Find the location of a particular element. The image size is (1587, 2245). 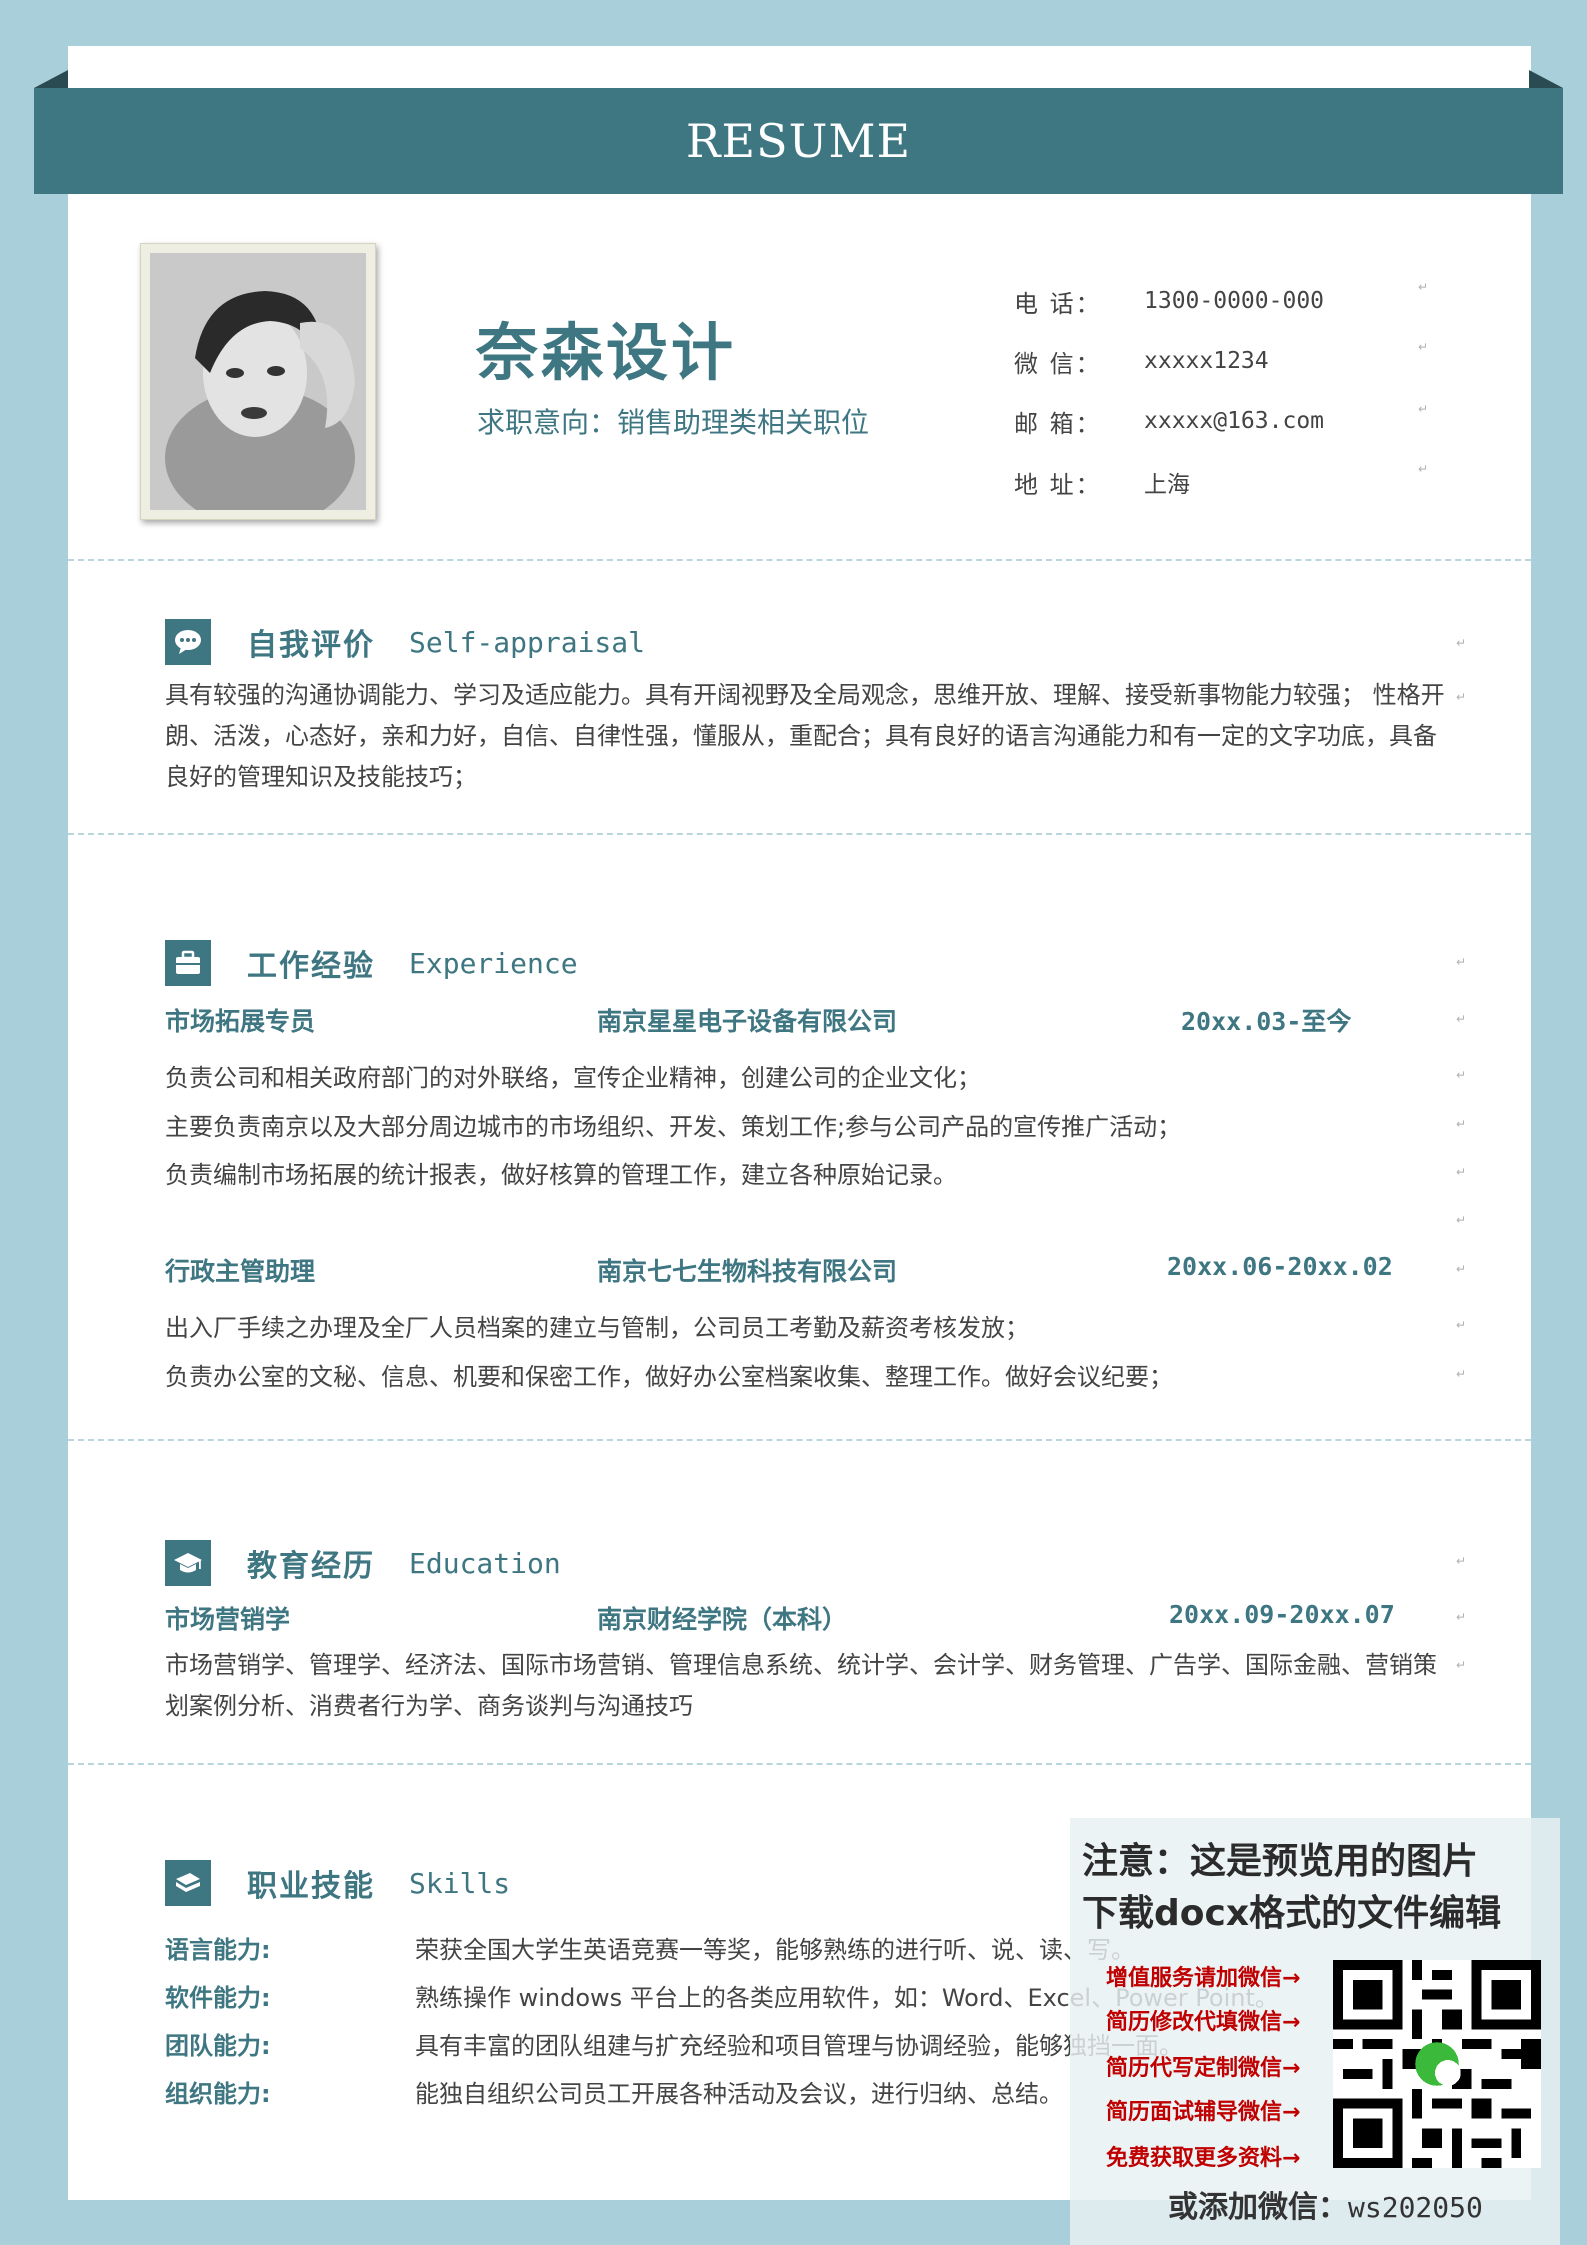

education-major: 市场营销学 is located at coordinates (228, 1619).